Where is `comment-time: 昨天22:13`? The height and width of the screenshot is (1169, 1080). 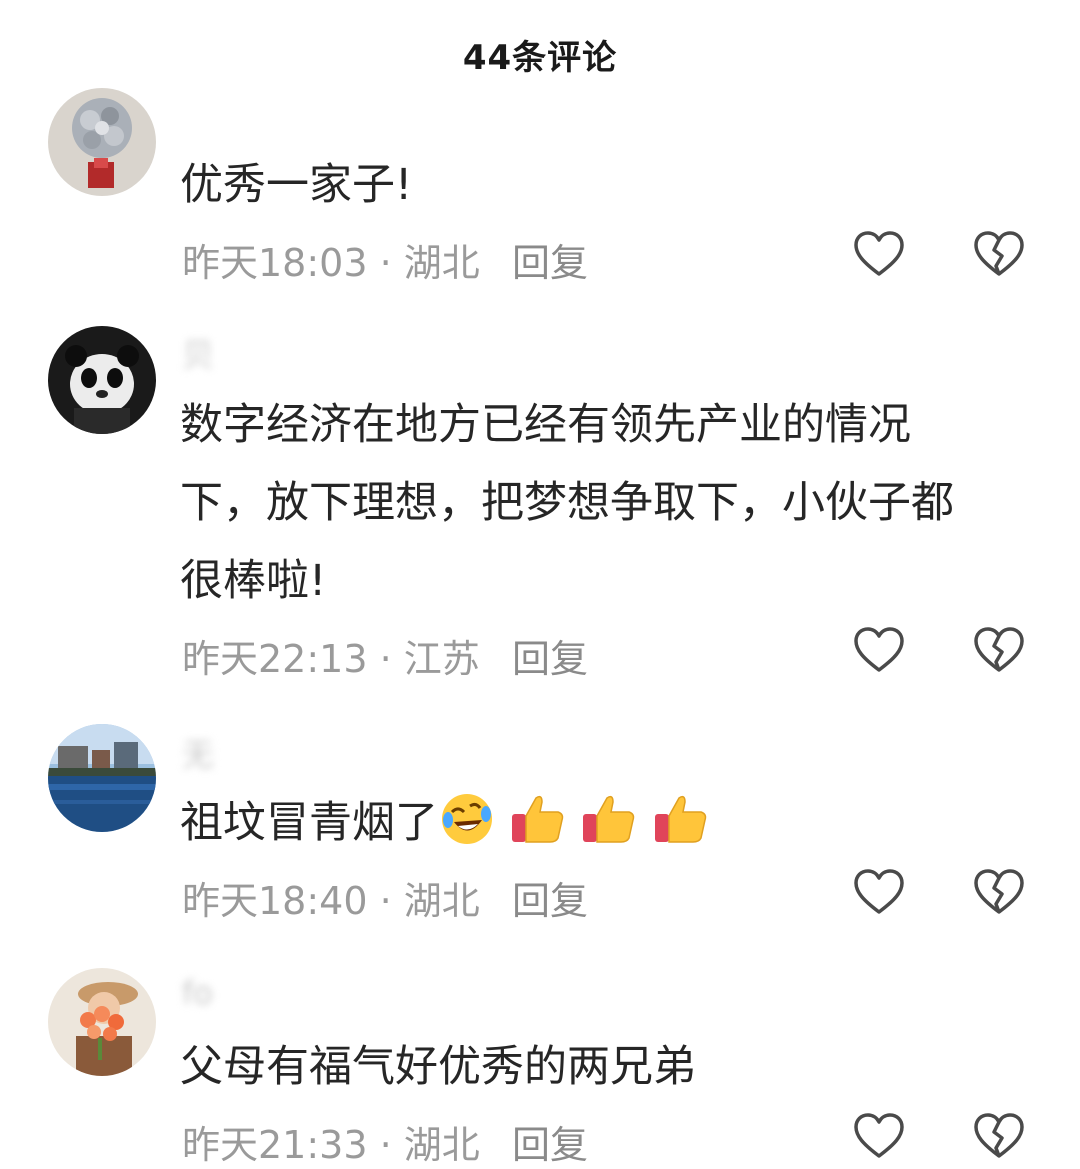 comment-time: 昨天22:13 is located at coordinates (275, 659).